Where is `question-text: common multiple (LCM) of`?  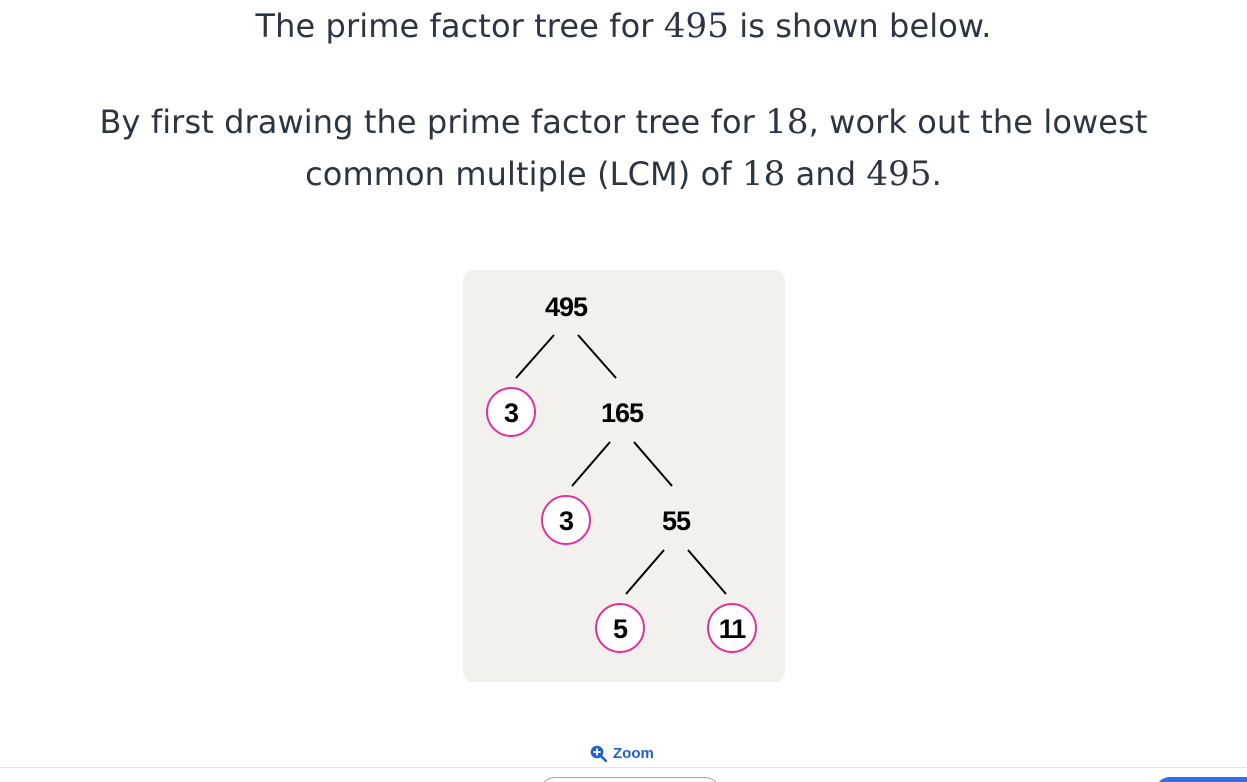
question-text: common multiple (LCM) of is located at coordinates (523, 174).